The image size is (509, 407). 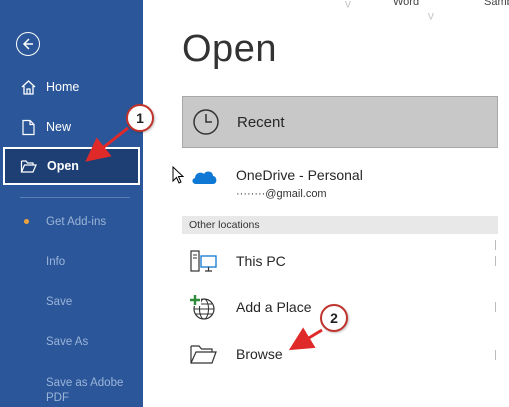 What do you see at coordinates (334, 318) in the screenshot?
I see `annotation-step-2-badge: 2` at bounding box center [334, 318].